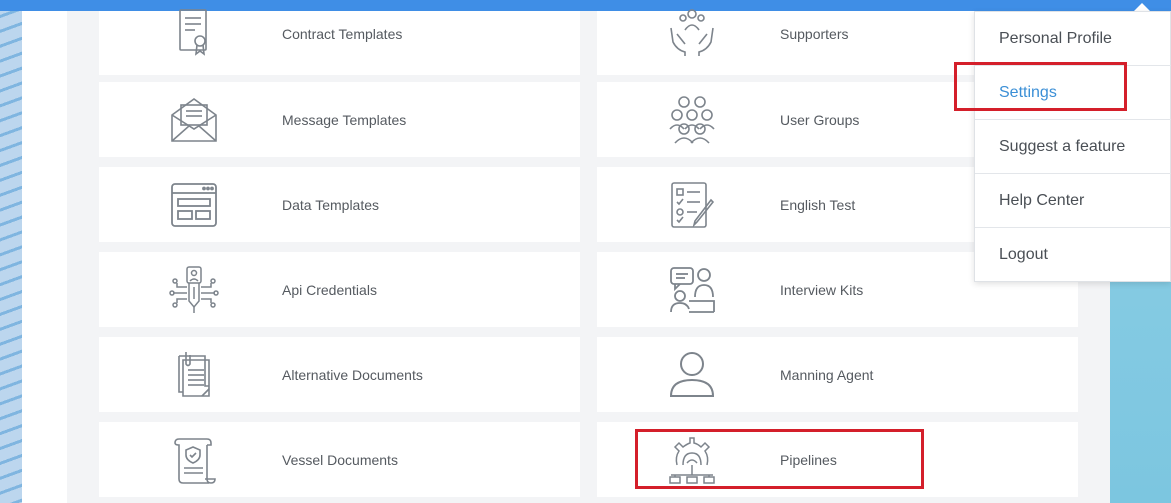 This screenshot has height=503, width=1171. What do you see at coordinates (352, 374) in the screenshot?
I see `card-label: Alternative Documents` at bounding box center [352, 374].